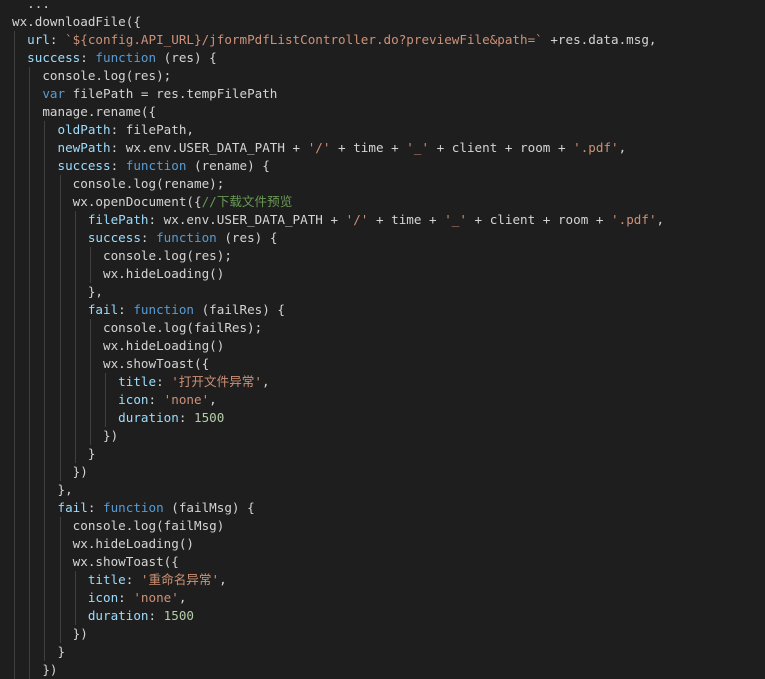  I want to click on code-line: success: function (res) {, so click(338, 58).